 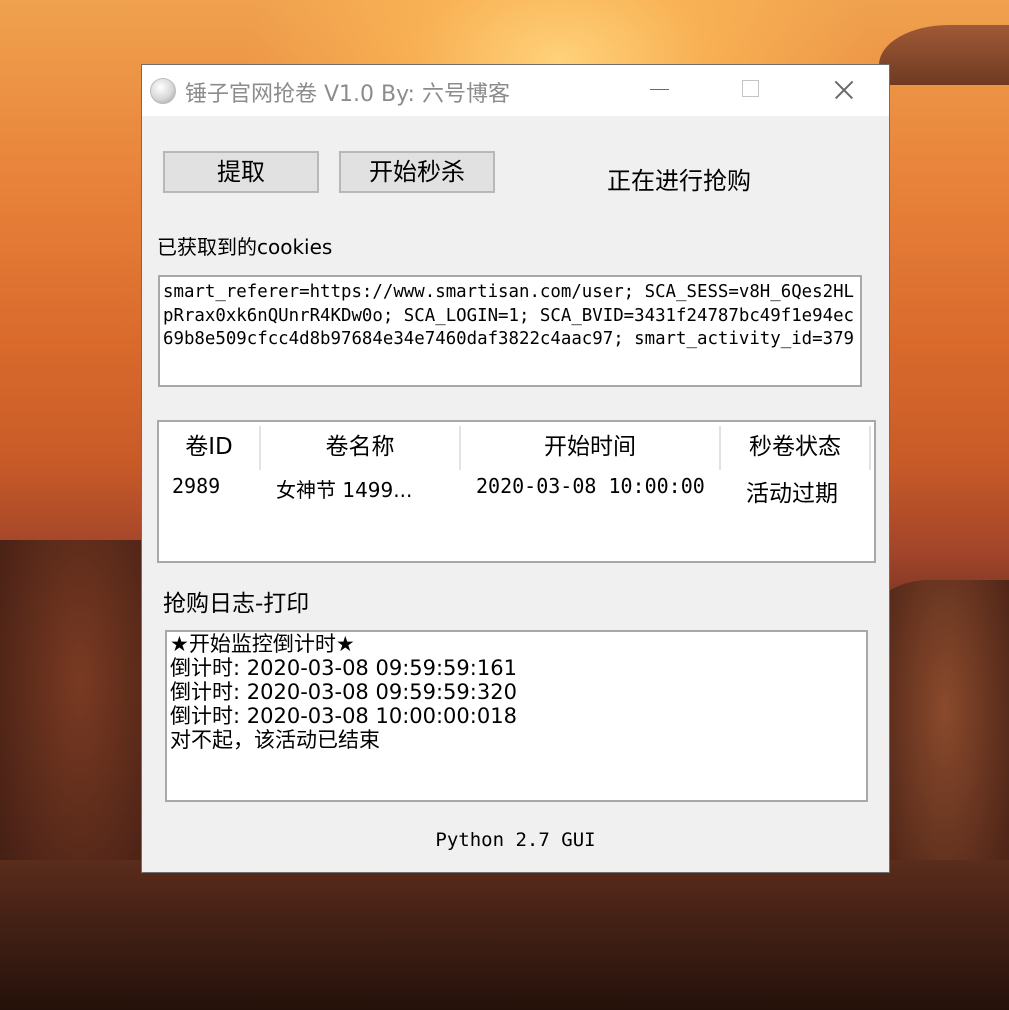 What do you see at coordinates (751, 90) in the screenshot?
I see `maximize-button` at bounding box center [751, 90].